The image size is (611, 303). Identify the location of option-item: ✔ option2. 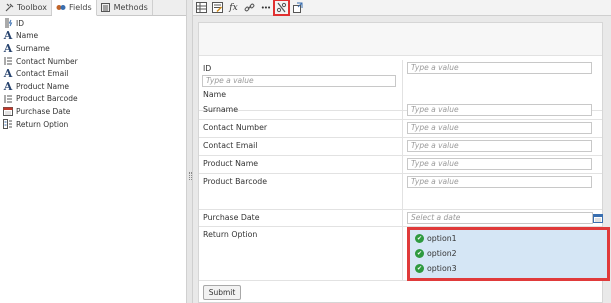
(436, 253).